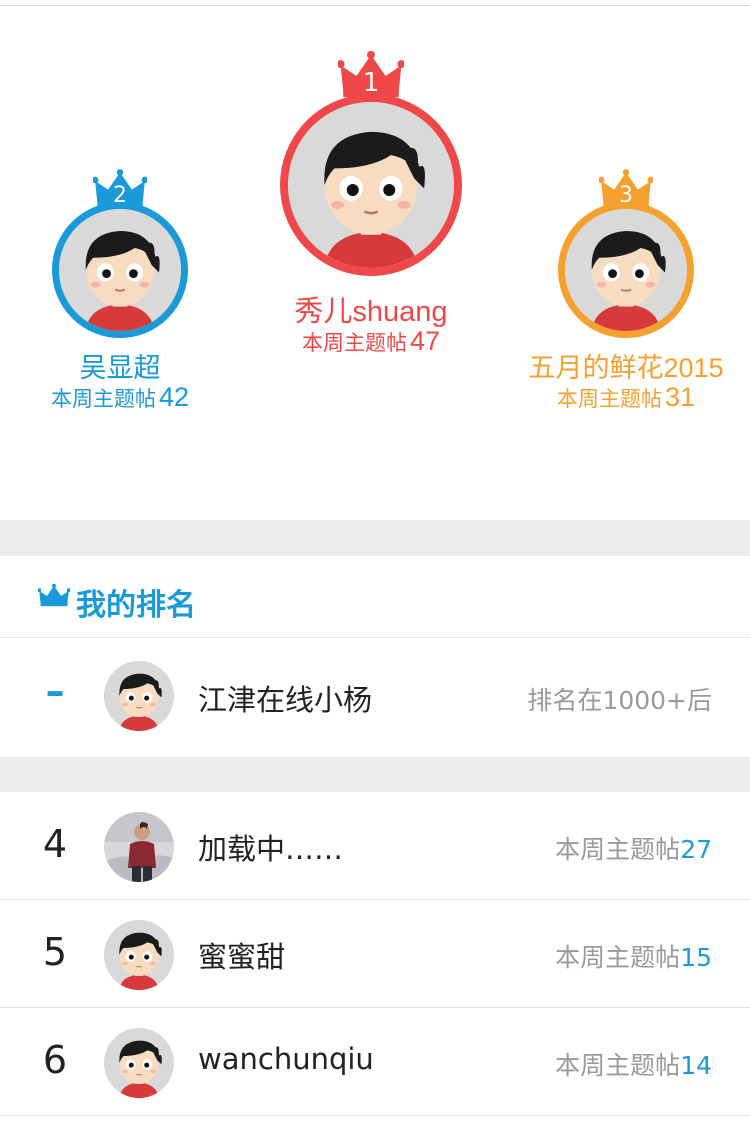 This screenshot has width=750, height=1136. What do you see at coordinates (286, 1059) in the screenshot?
I see `user-name: wanchunqiu` at bounding box center [286, 1059].